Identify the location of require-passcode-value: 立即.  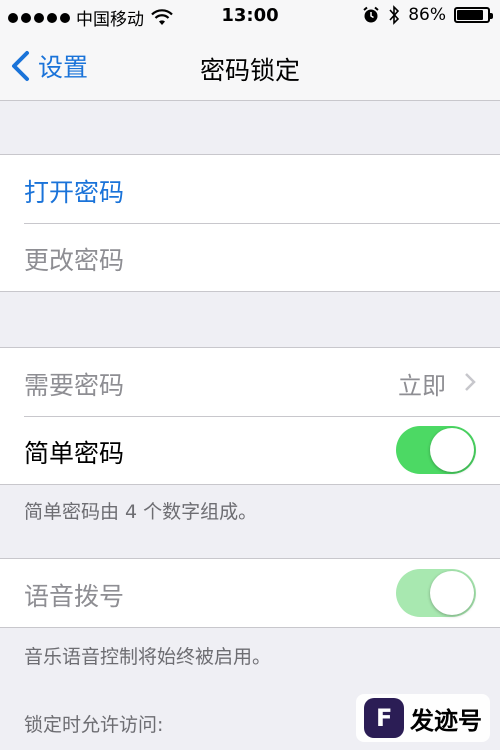
(422, 386).